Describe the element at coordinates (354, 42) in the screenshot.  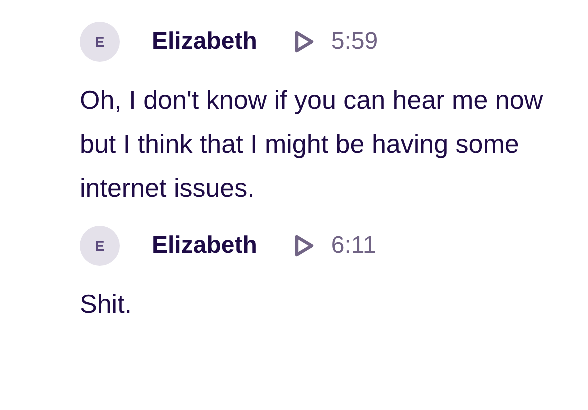
I see `timestamp: 5:59` at that location.